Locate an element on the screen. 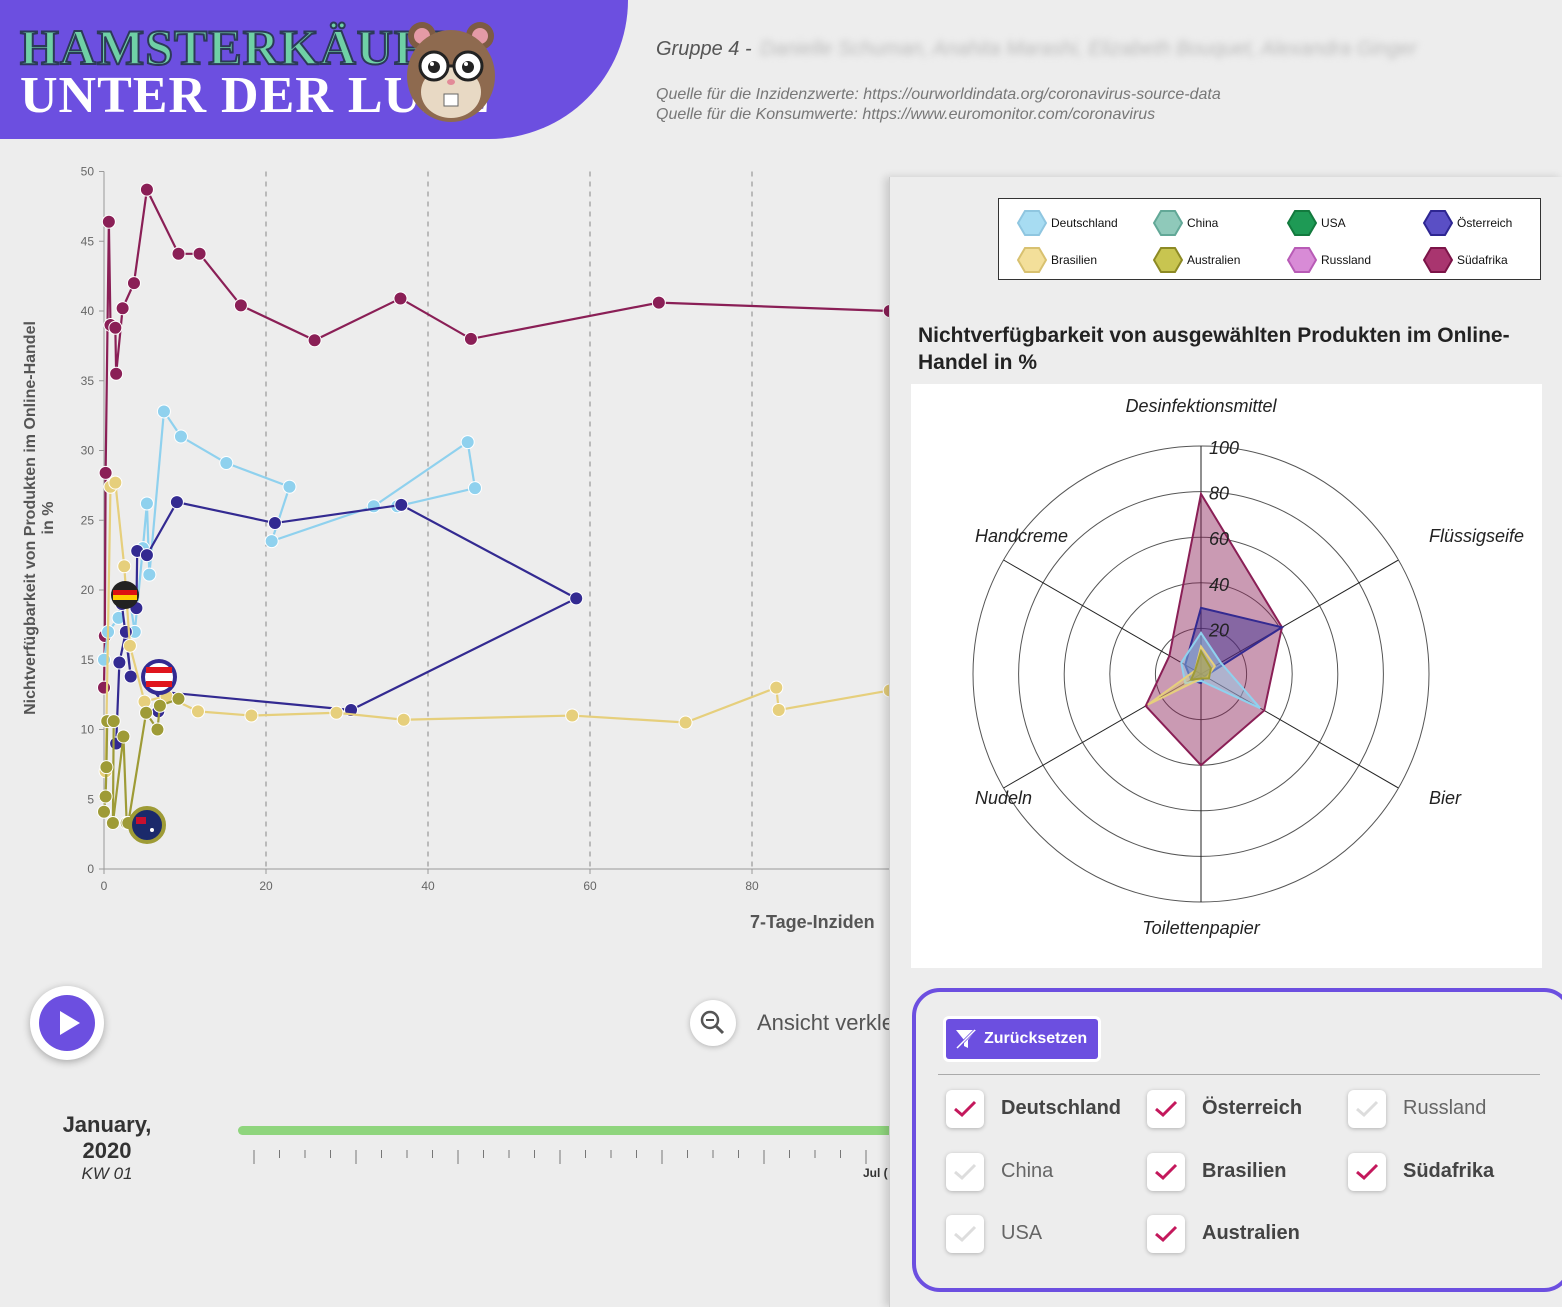  zoom-out-label: Ansicht verkle is located at coordinates (825, 1023).